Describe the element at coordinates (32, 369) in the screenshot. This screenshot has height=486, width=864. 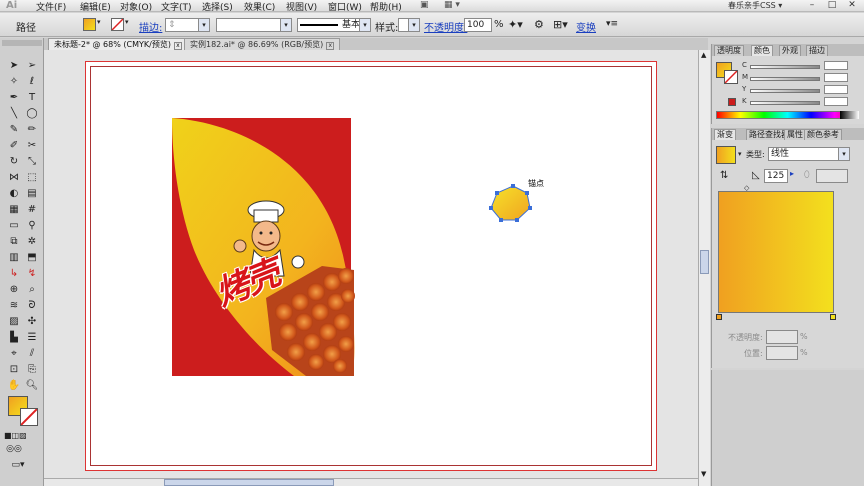
I see `print-tiling-tool-icon: ⎘` at that location.